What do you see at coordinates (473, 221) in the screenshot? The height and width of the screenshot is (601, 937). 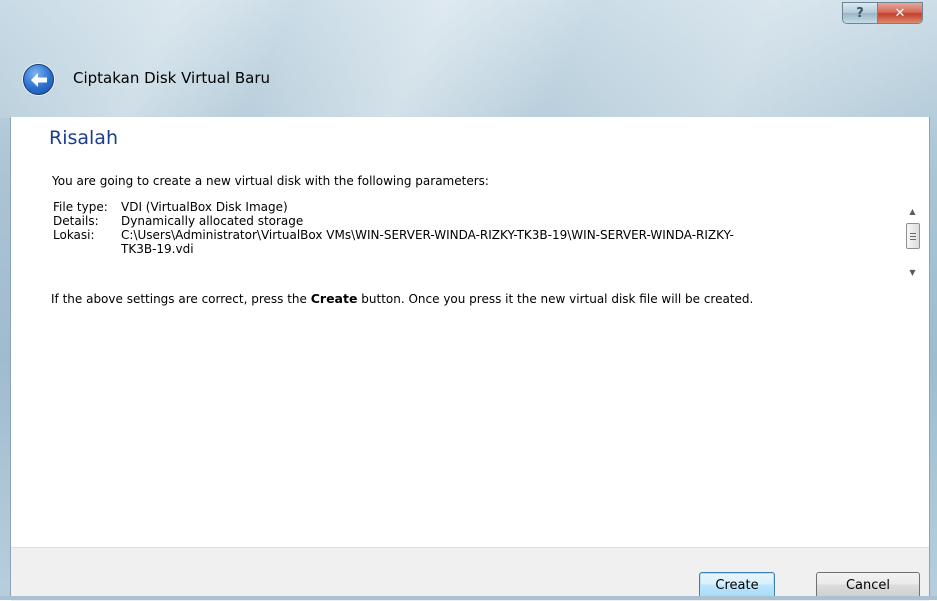 I see `param-row: Details: Dynamically allocated storage` at bounding box center [473, 221].